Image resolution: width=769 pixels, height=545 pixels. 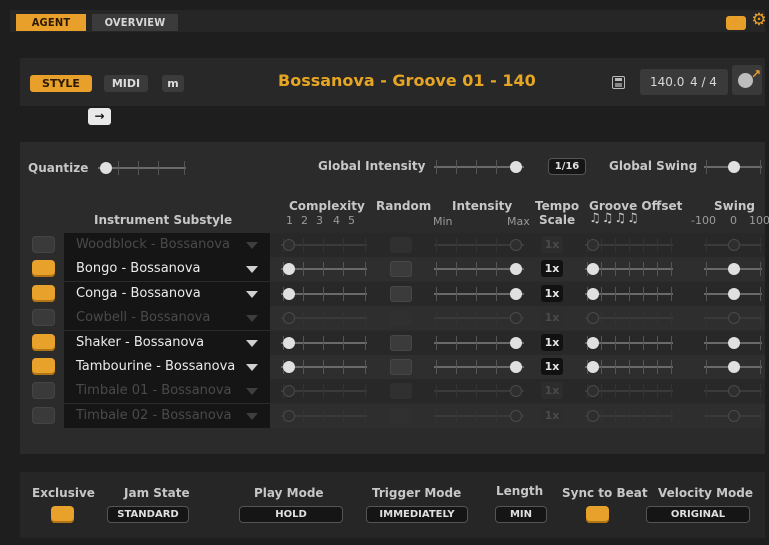 I want to click on swing-tick-max: 100, so click(x=759, y=220).